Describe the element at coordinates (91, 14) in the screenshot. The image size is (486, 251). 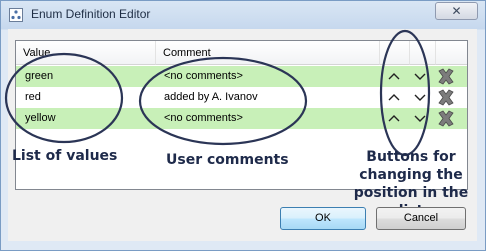
I see `window-title: Enum Definition Editor` at that location.